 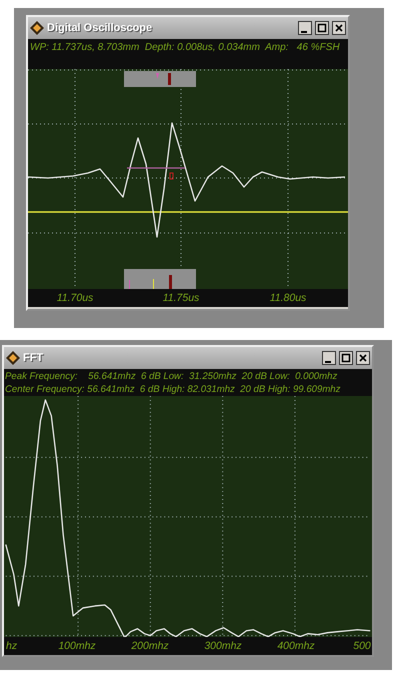 What do you see at coordinates (156, 168) in the screenshot?
I see `gate-line` at bounding box center [156, 168].